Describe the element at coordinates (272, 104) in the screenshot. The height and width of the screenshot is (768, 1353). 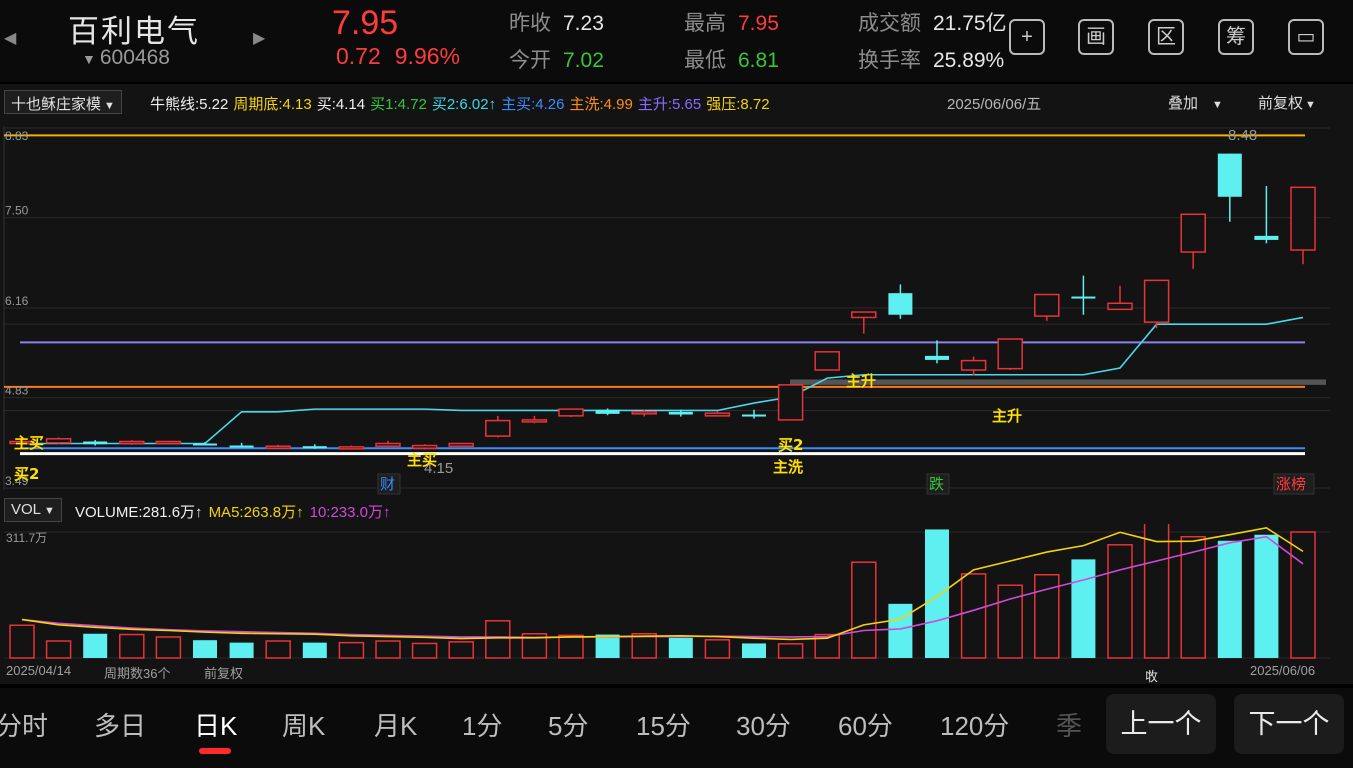
I see `indicator-value: 周期底:4.13` at that location.